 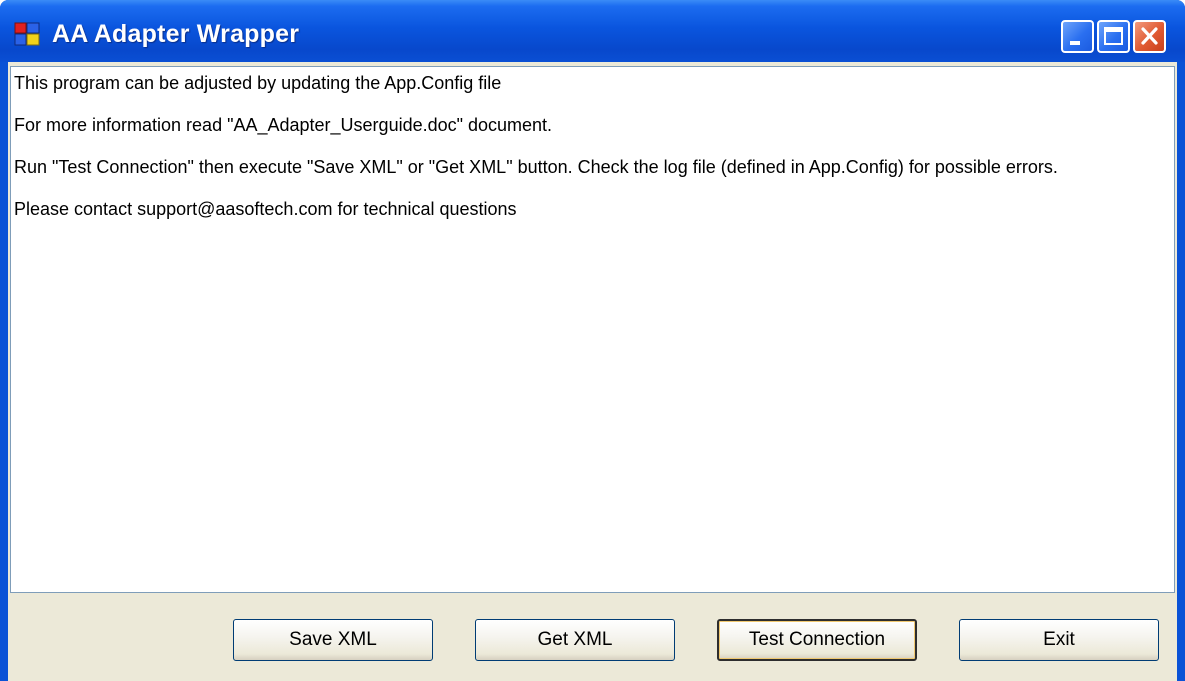 What do you see at coordinates (592, 31) in the screenshot?
I see `title-bar: AA Adapter Wrapper` at bounding box center [592, 31].